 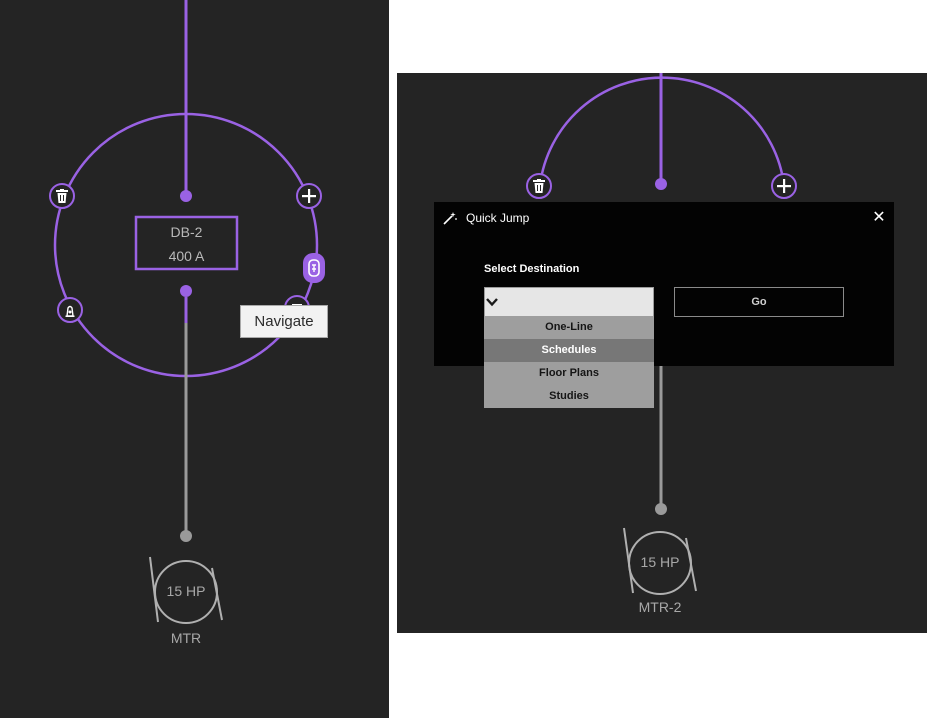 What do you see at coordinates (532, 269) in the screenshot?
I see `select-destination-label: Select Destination` at bounding box center [532, 269].